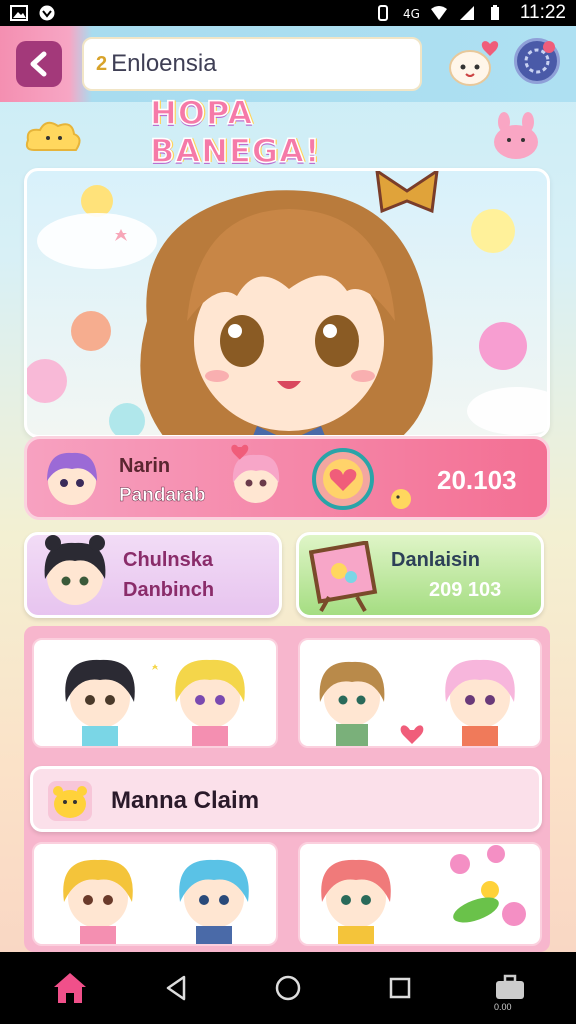 This screenshot has width=576, height=1024. What do you see at coordinates (537, 61) in the screenshot?
I see `profile-button` at bounding box center [537, 61].